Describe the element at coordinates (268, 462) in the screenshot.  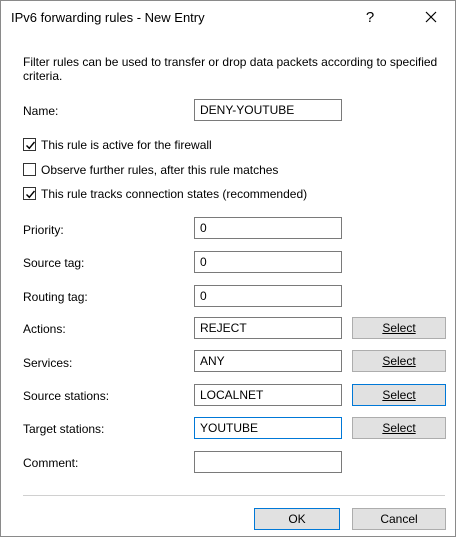
I see `comment-field` at that location.